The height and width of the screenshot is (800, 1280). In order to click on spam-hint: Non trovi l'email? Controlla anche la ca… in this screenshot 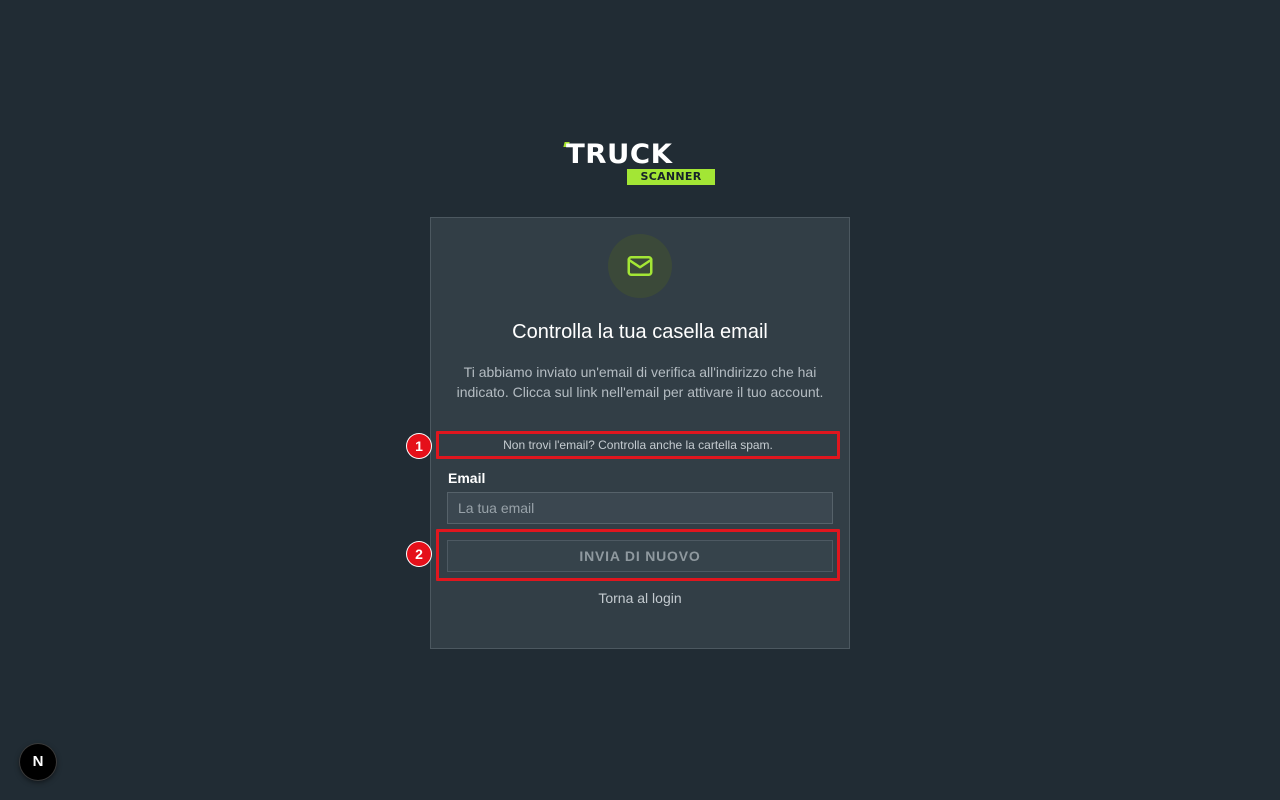, I will do `click(638, 445)`.